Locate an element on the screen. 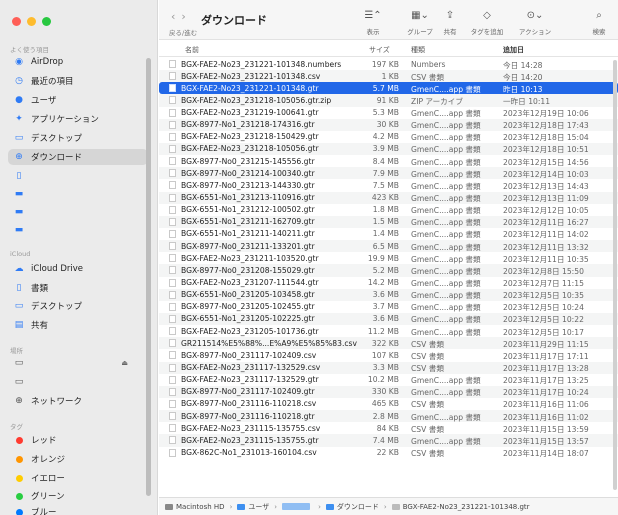  sidebar-item-folder-2: ▬ is located at coordinates (78, 212).